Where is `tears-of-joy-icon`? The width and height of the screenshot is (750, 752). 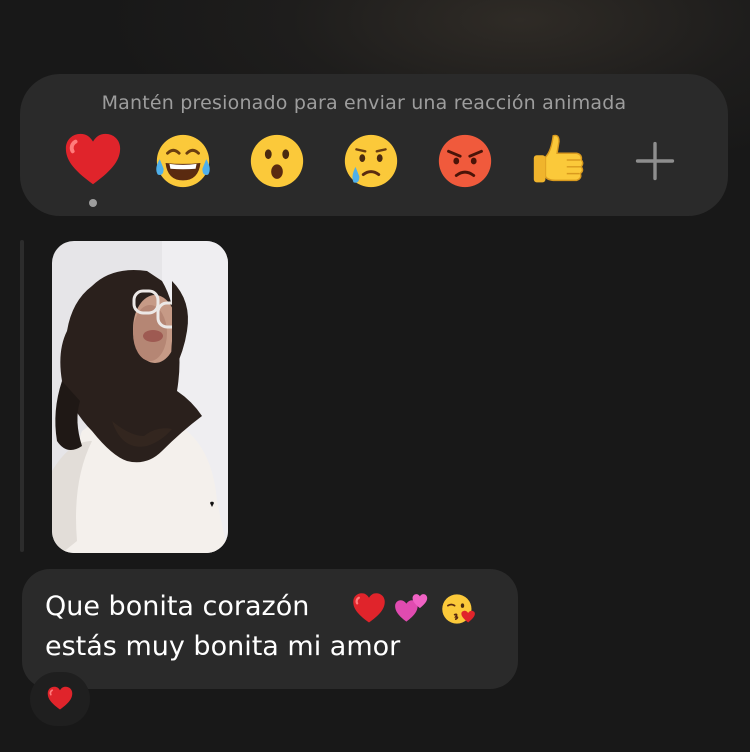
tears-of-joy-icon is located at coordinates (183, 161).